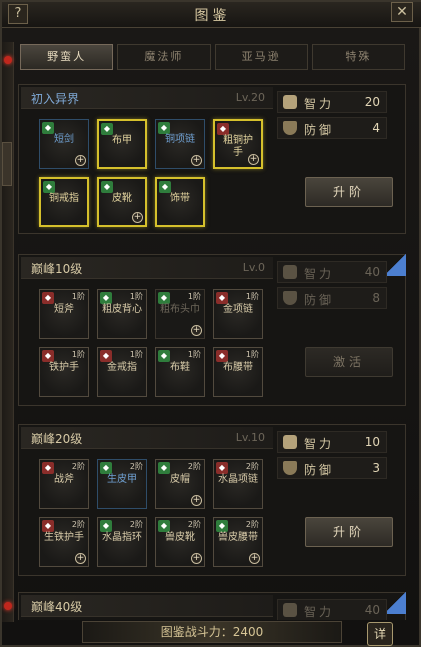  Describe the element at coordinates (332, 102) in the screenshot. I see `stat-intelligence: 智力 20` at that location.